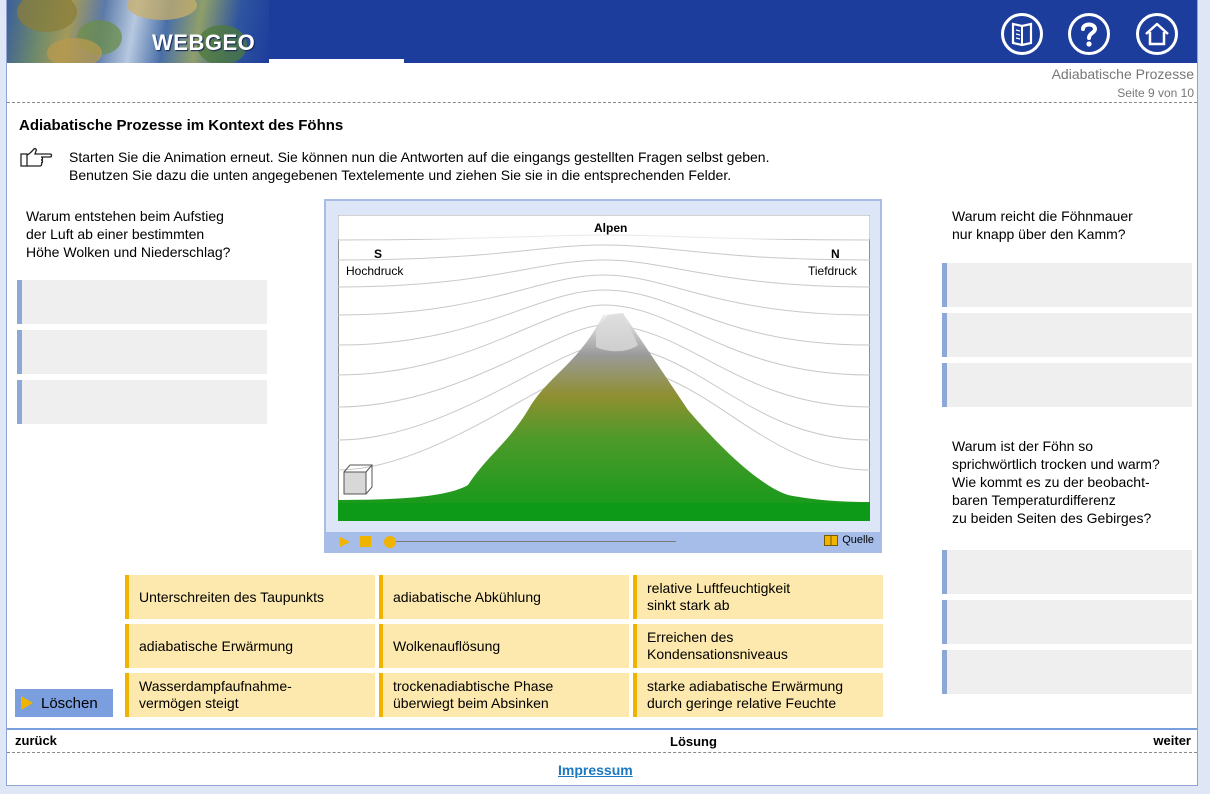  I want to click on help-icon, so click(1089, 34).